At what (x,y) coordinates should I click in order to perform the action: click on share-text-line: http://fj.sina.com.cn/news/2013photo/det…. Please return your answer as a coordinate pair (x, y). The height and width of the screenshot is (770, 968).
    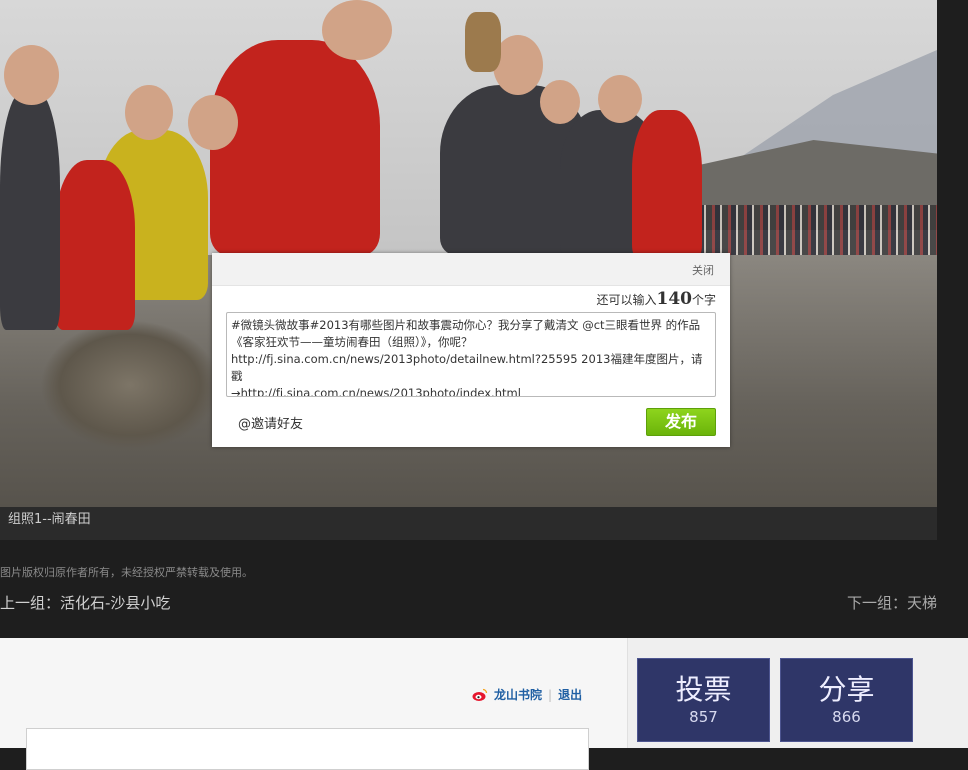
    Looking at the image, I should click on (467, 367).